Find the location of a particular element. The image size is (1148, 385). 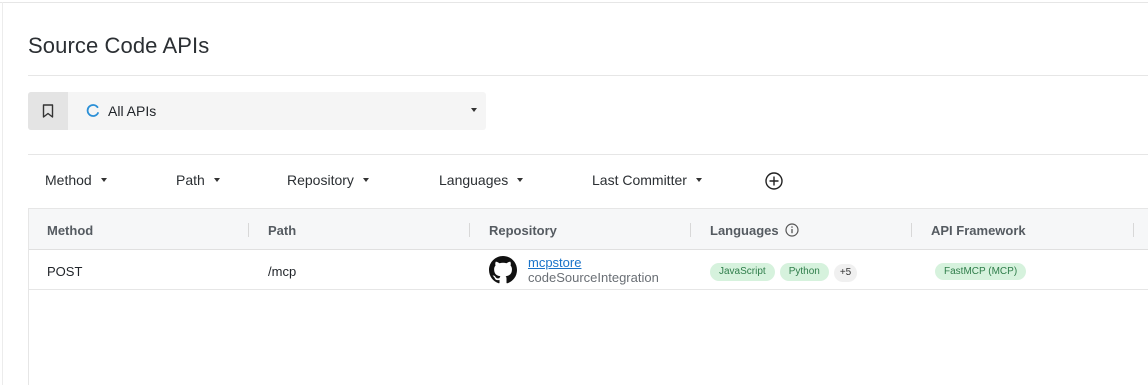

filter-divider is located at coordinates (588, 154).